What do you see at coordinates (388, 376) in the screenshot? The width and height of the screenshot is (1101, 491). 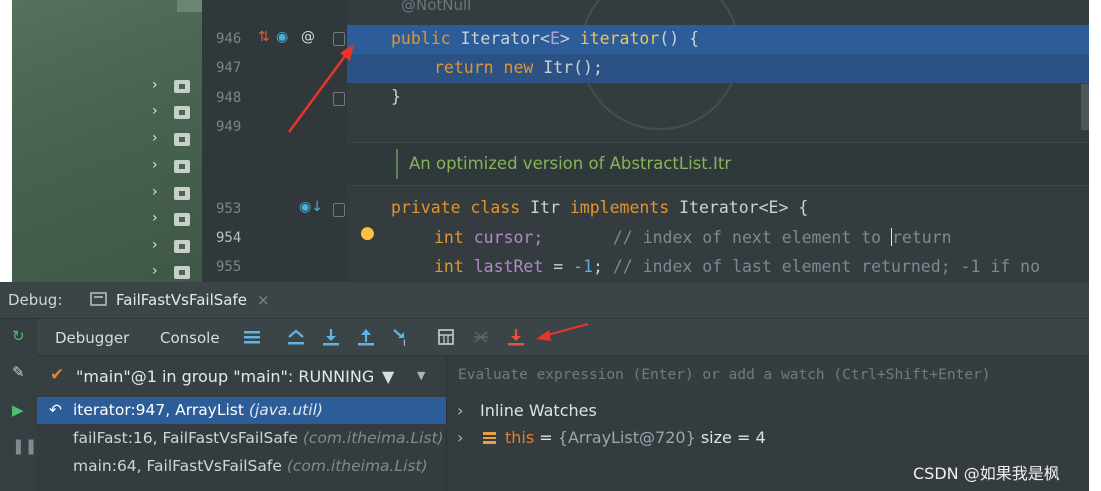 I see `filter-icon: ▼` at bounding box center [388, 376].